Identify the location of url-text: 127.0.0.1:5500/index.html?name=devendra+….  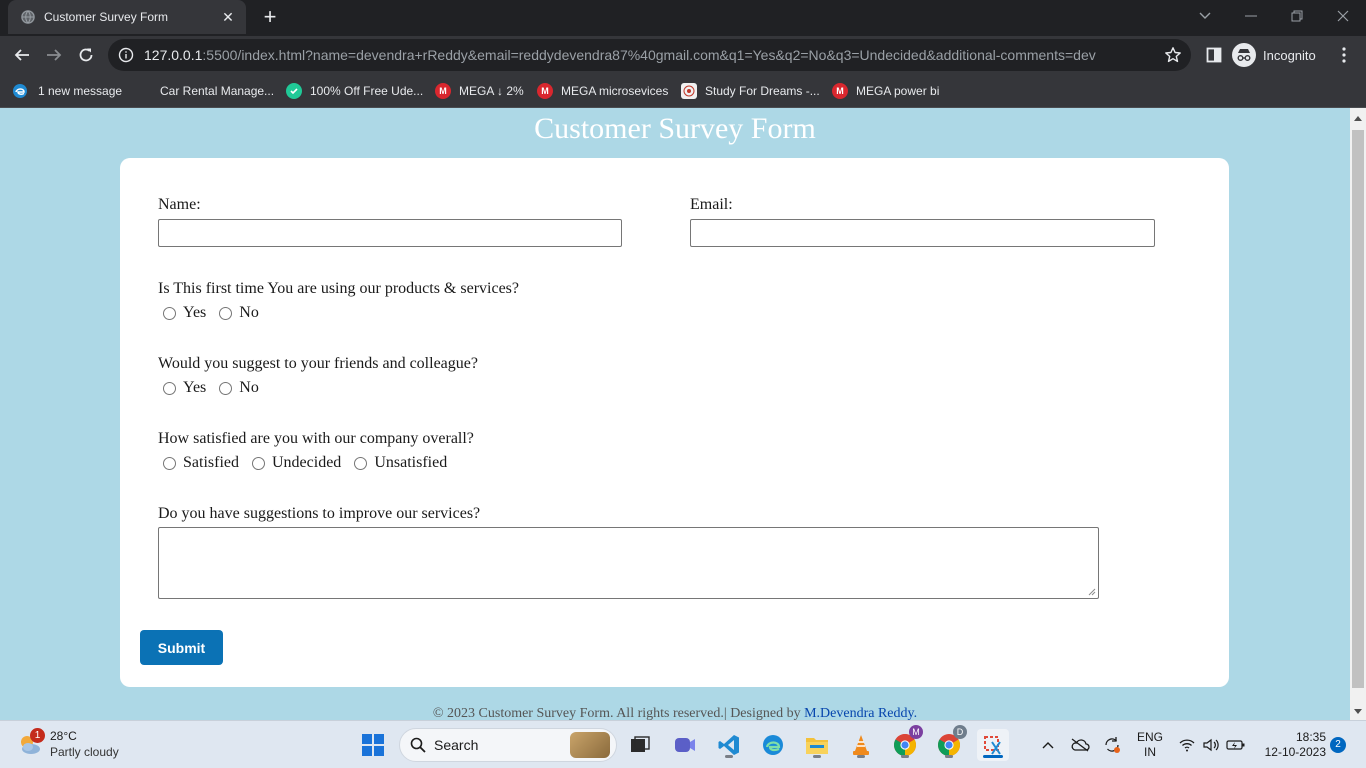
(649, 55).